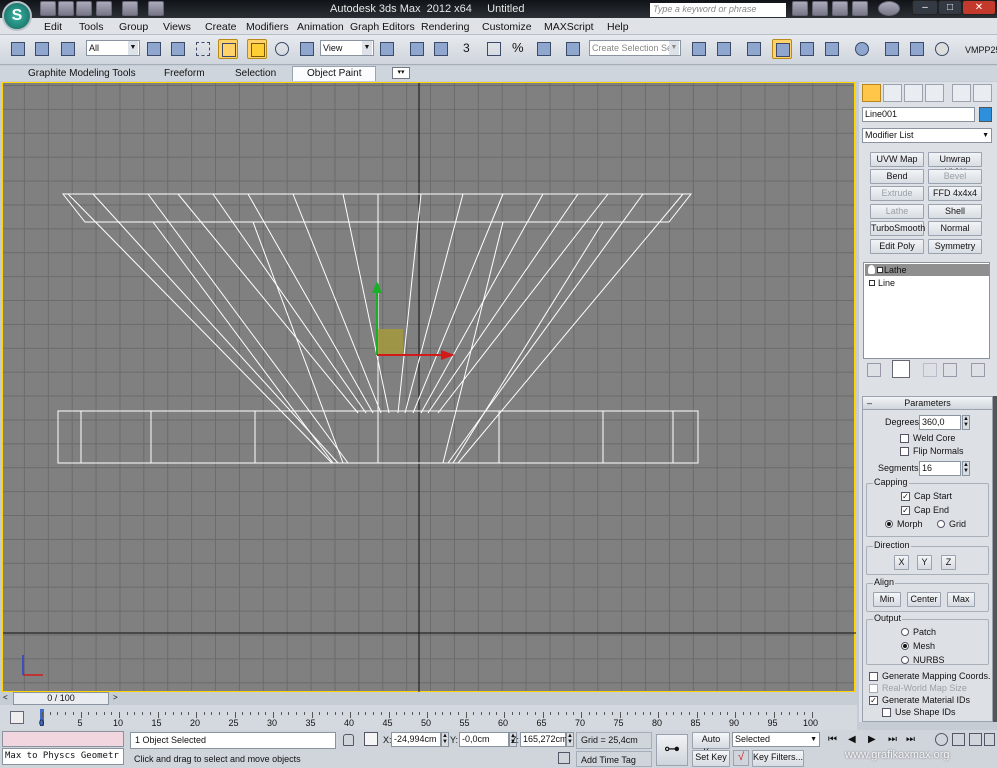  What do you see at coordinates (901, 562) in the screenshot?
I see `direction-x-button: X` at bounding box center [901, 562].